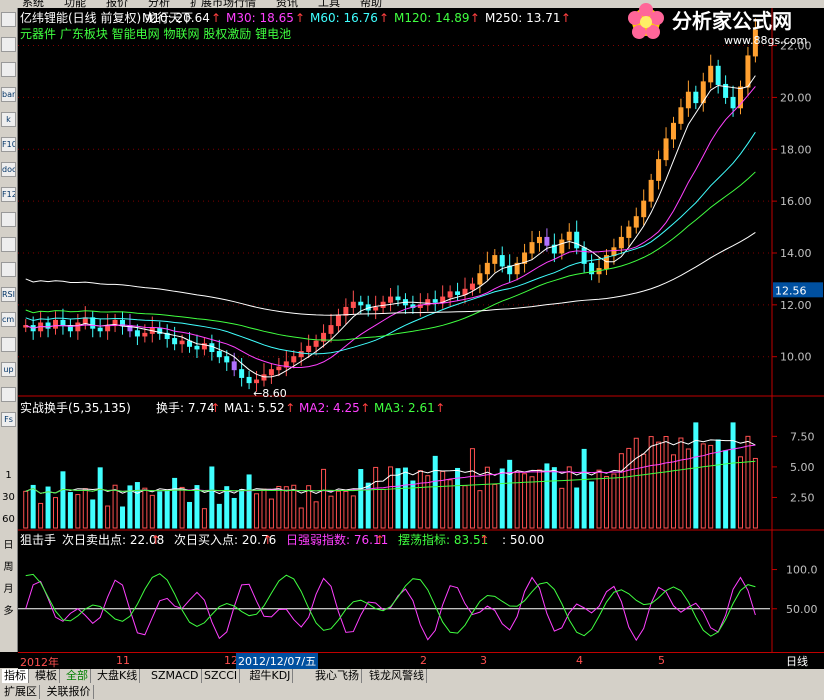 Image resolution: width=824 pixels, height=700 pixels. Describe the element at coordinates (337, 539) in the screenshot. I see `osc-value-2: 日强弱指数: 76.11` at that location.